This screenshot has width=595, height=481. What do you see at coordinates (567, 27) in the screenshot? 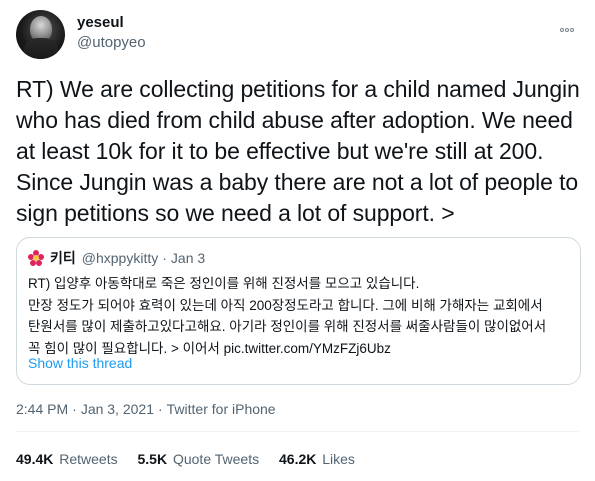
I see `more-options-icon` at bounding box center [567, 27].